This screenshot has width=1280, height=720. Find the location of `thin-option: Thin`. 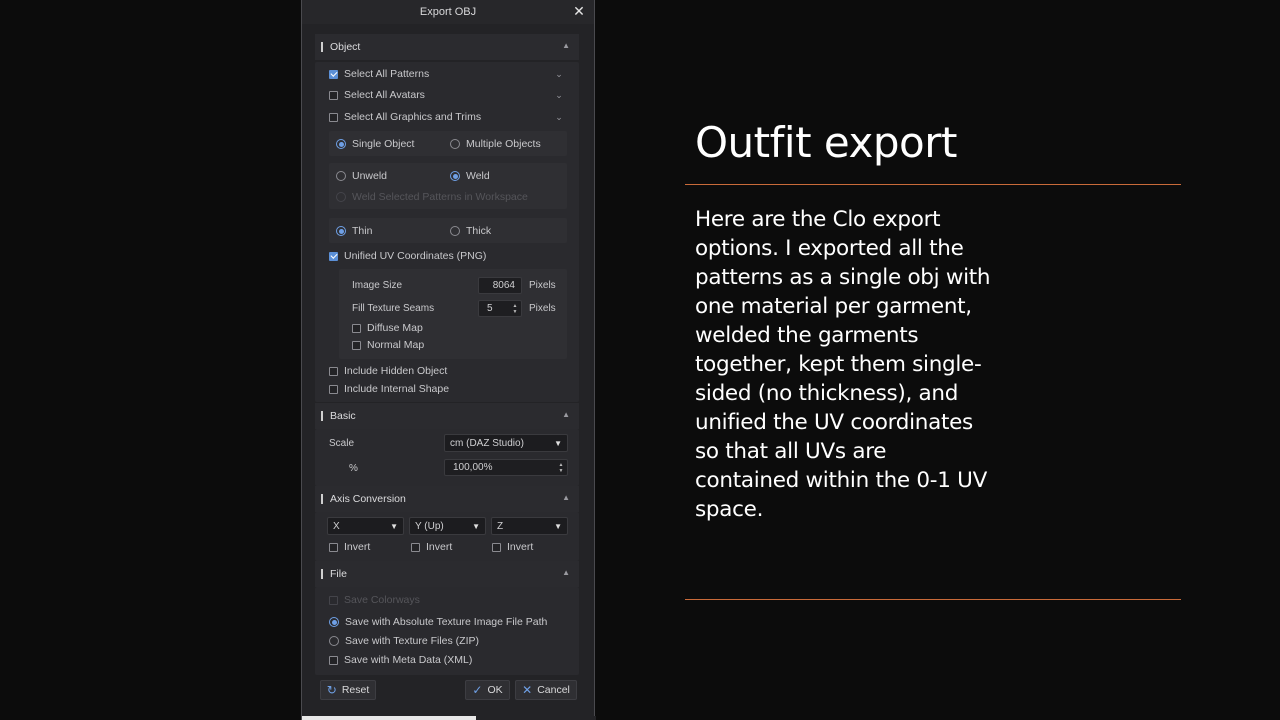

thin-option: Thin is located at coordinates (354, 231).